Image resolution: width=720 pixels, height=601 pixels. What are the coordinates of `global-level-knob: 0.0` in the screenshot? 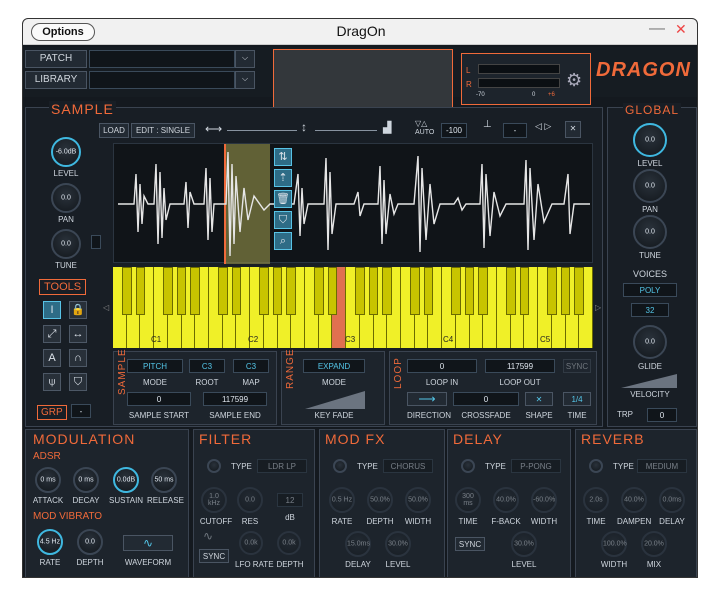 It's located at (650, 140).